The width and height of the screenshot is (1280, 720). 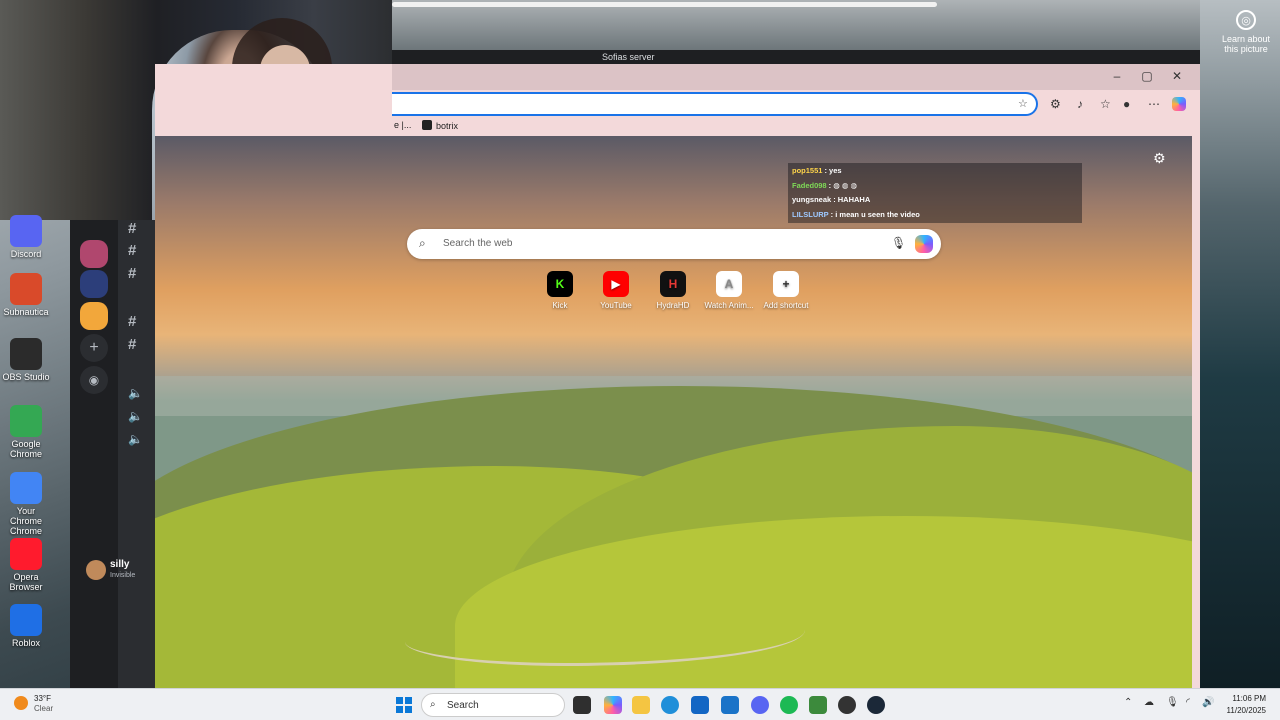 I want to click on wallpaper-right, so click(x=1236, y=344).